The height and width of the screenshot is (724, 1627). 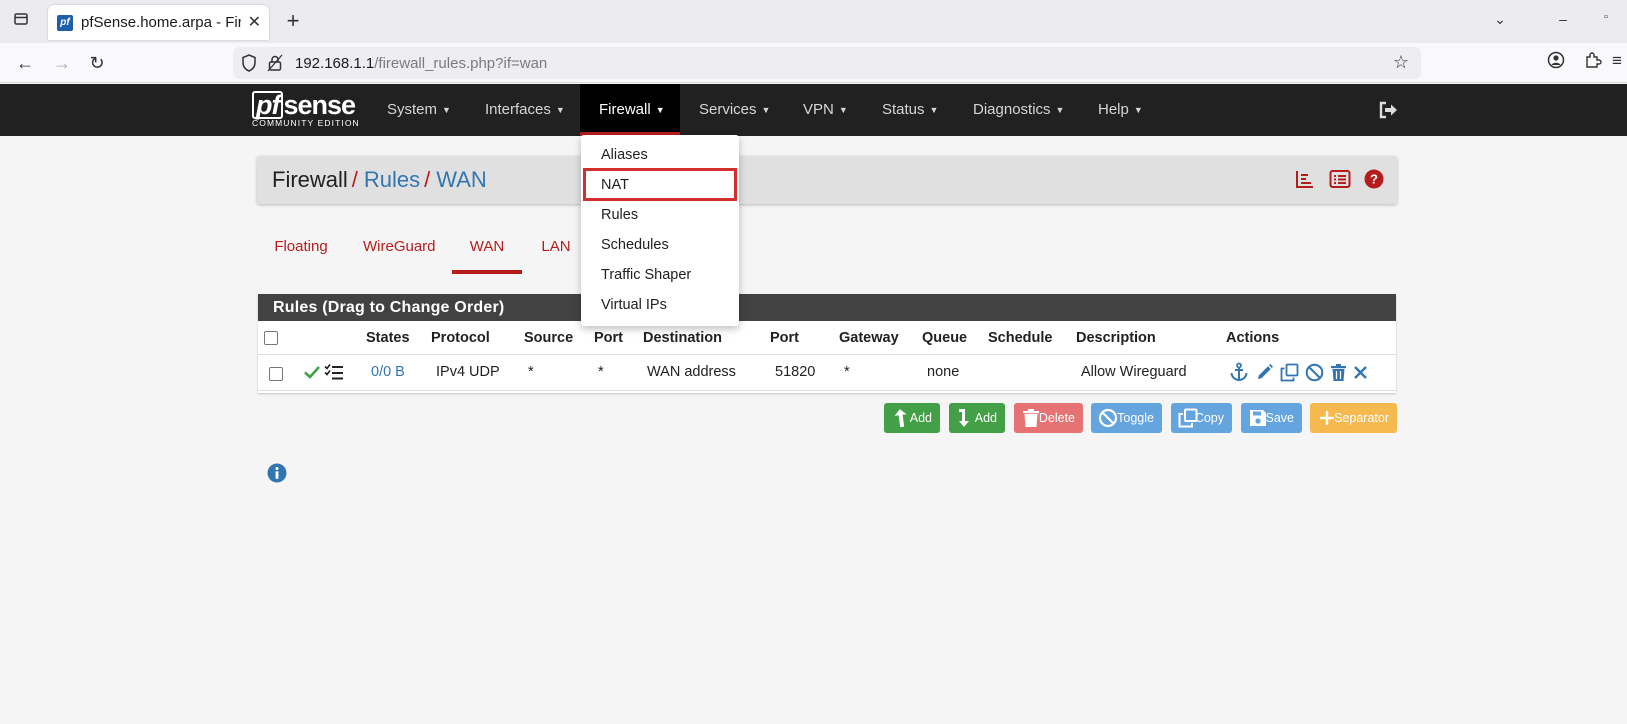 I want to click on separator-button: Separator, so click(x=1353, y=418).